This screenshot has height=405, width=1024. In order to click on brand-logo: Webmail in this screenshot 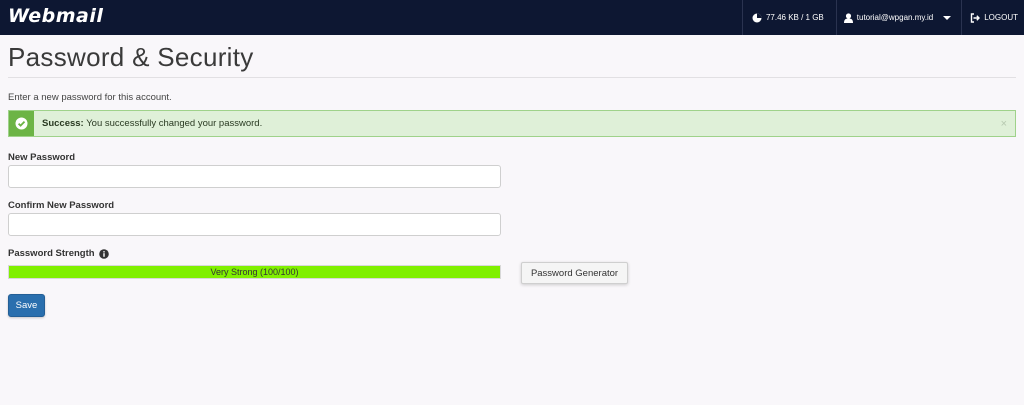, I will do `click(55, 16)`.